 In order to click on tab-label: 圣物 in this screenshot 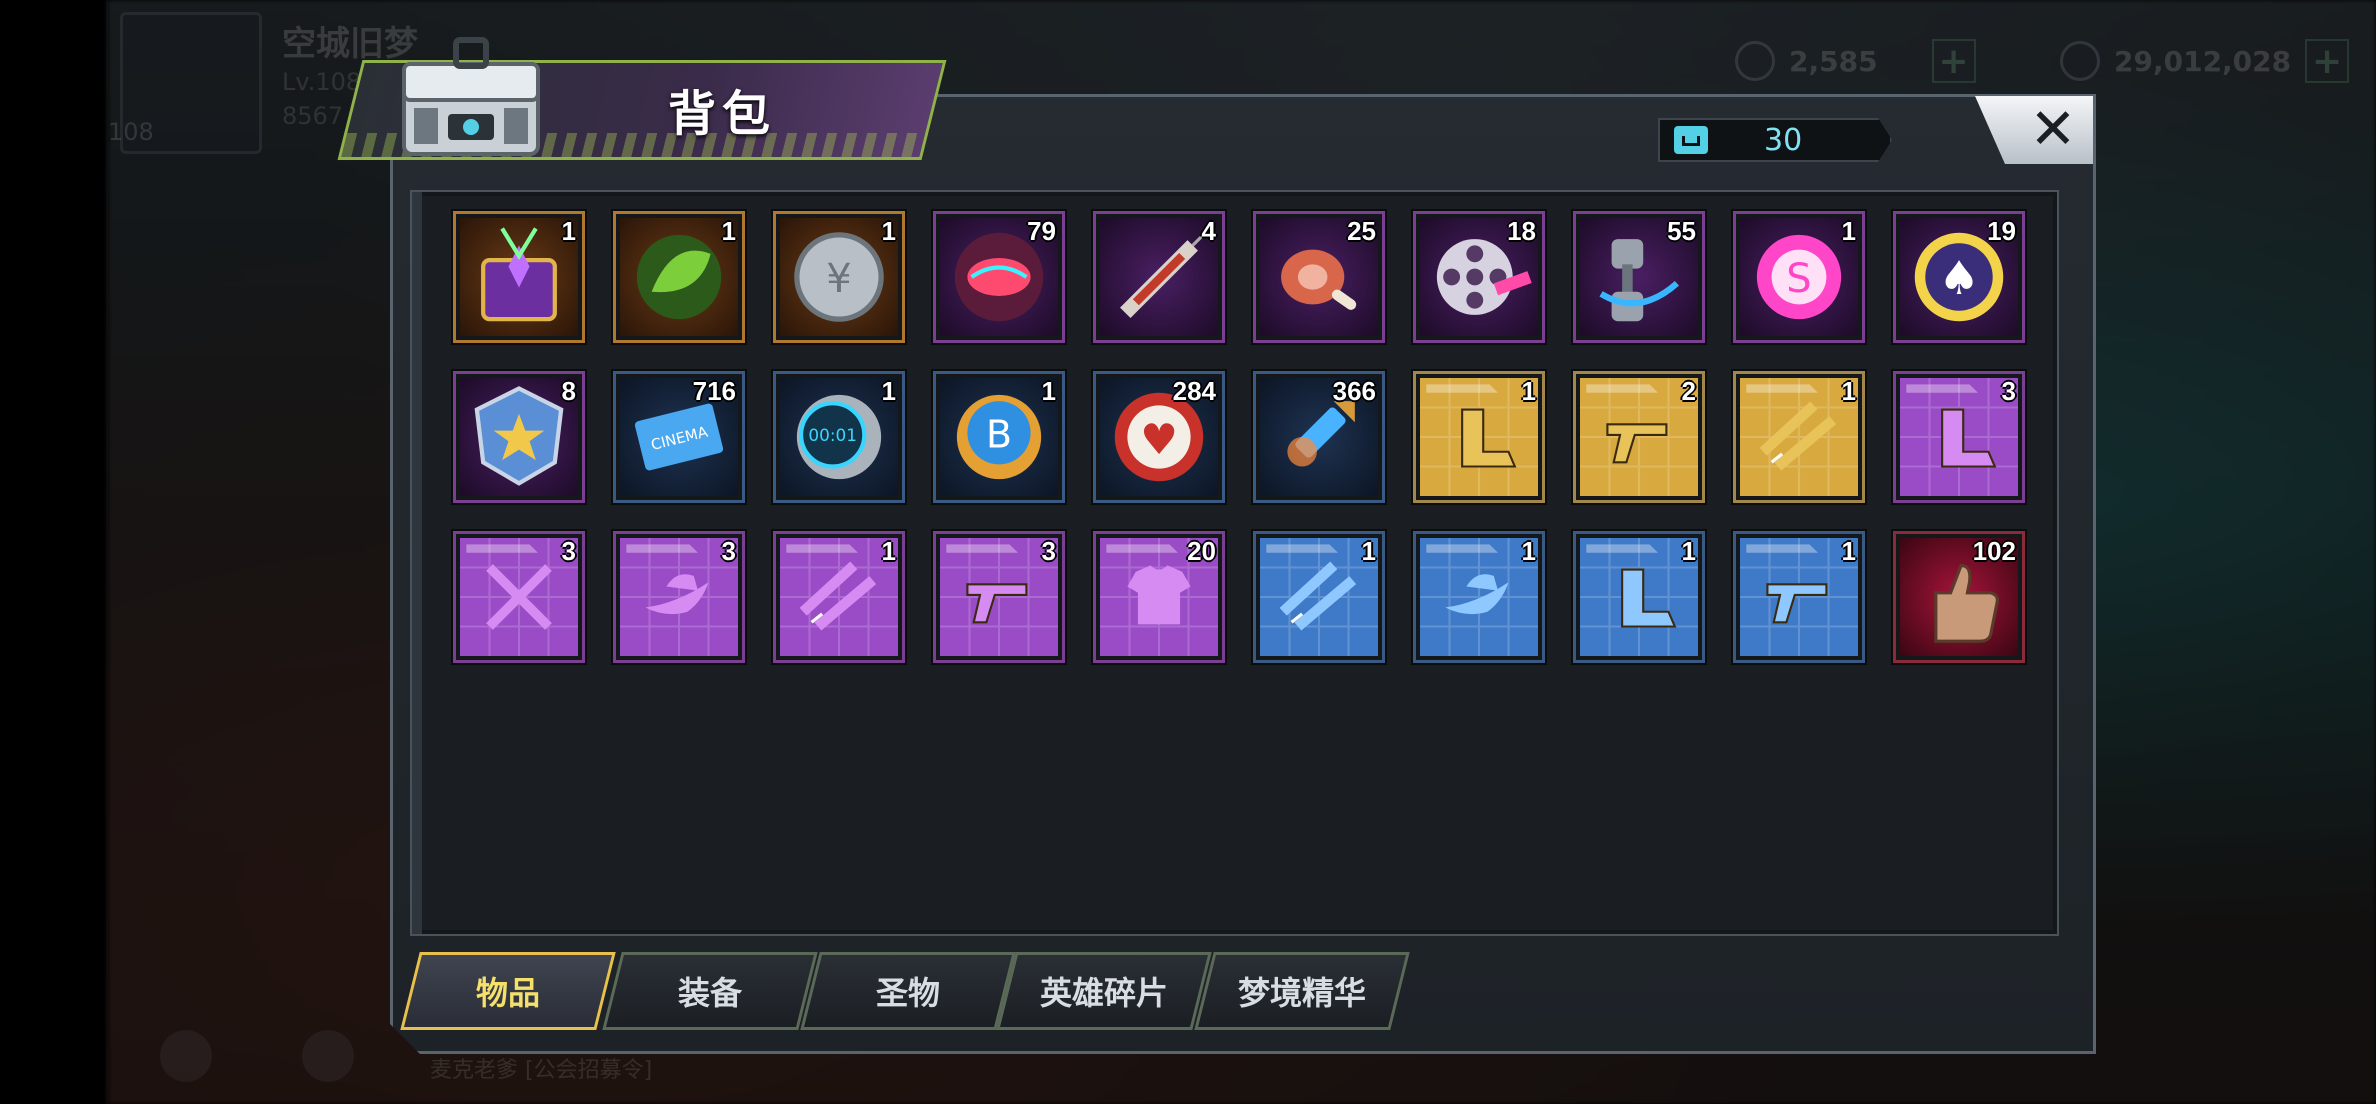, I will do `click(907, 993)`.